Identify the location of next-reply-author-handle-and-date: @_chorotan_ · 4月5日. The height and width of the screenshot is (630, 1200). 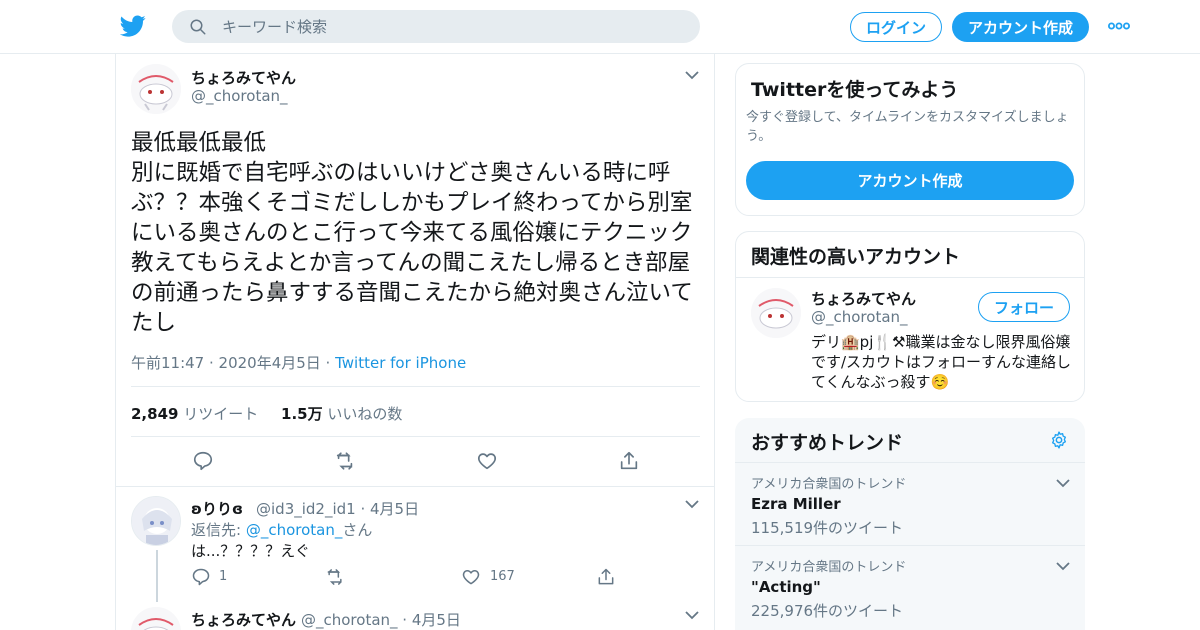
(381, 619).